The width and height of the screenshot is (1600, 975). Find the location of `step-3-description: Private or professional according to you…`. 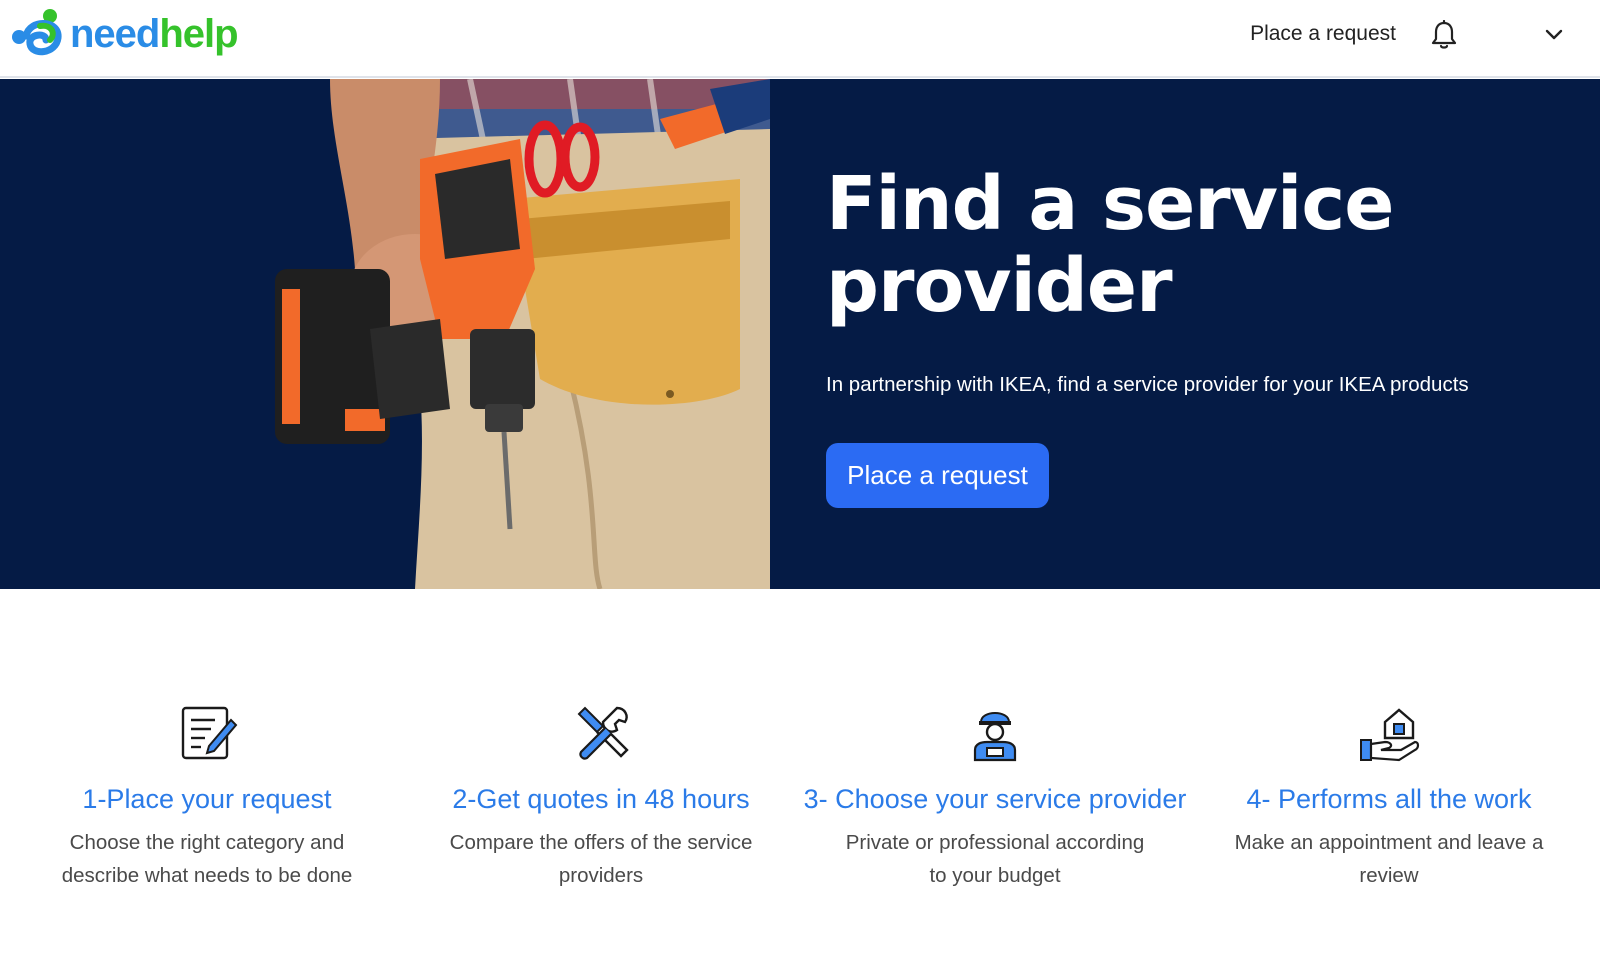

step-3-description: Private or professional according to you… is located at coordinates (995, 859).